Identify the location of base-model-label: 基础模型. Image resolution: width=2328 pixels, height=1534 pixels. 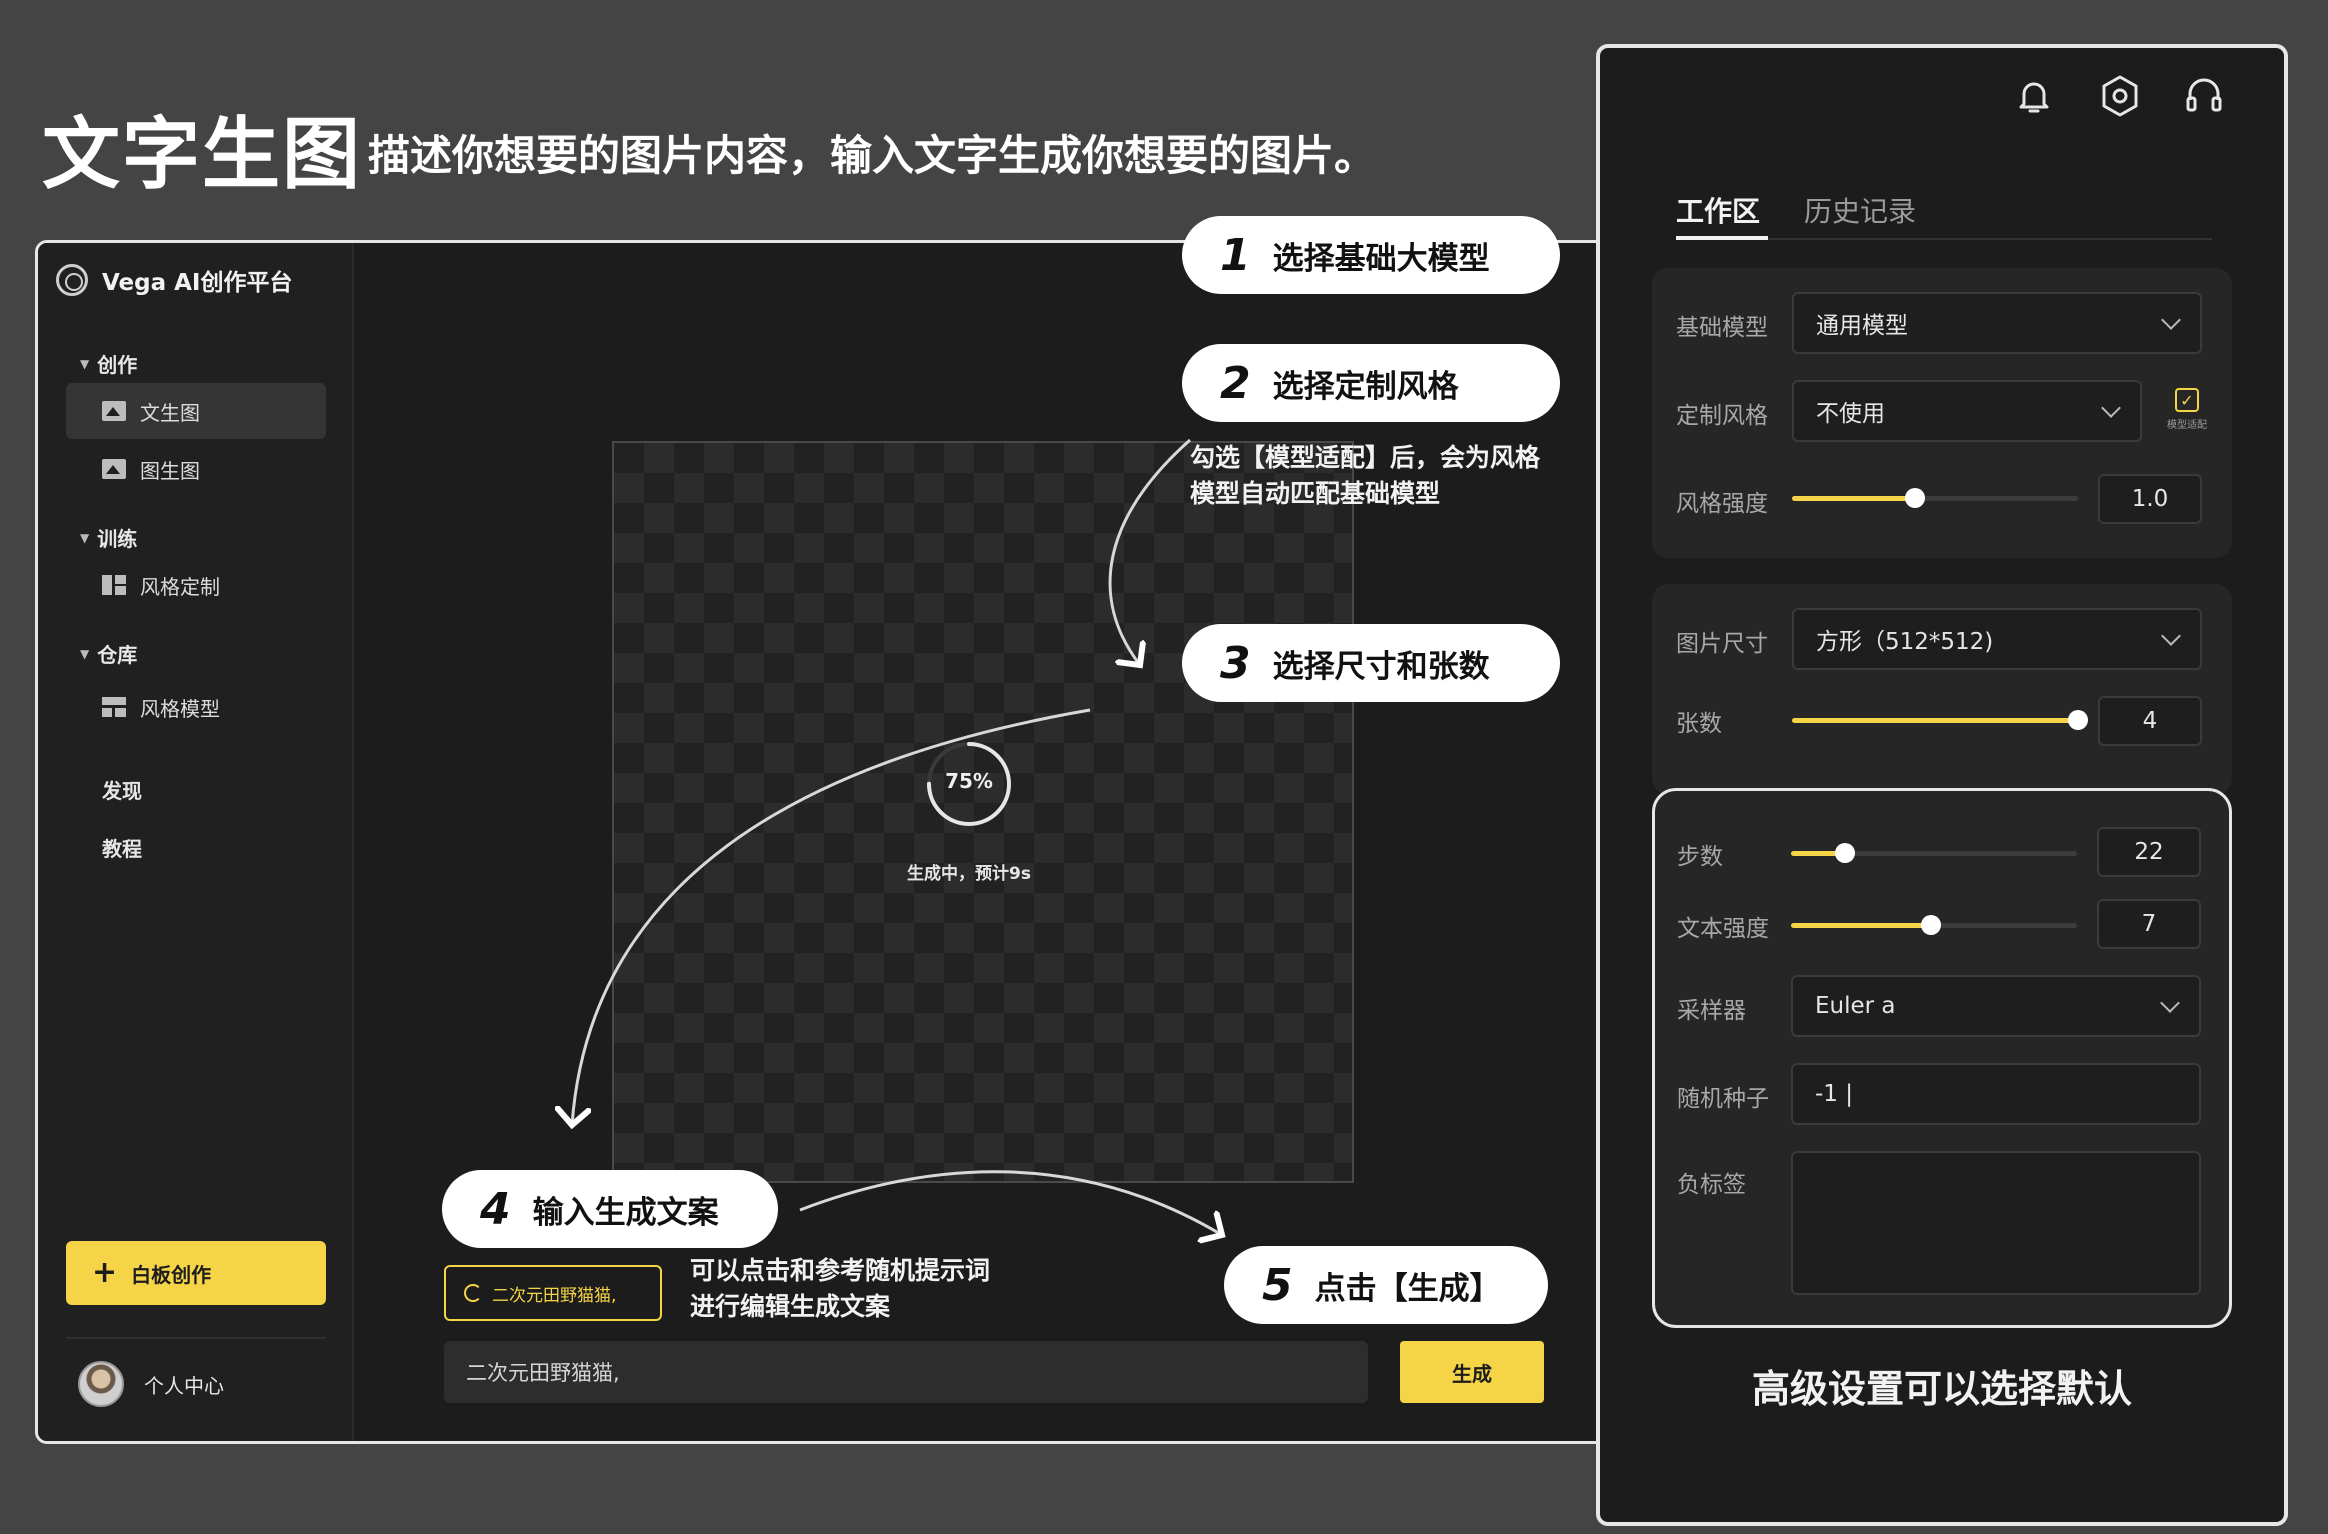
(1722, 328).